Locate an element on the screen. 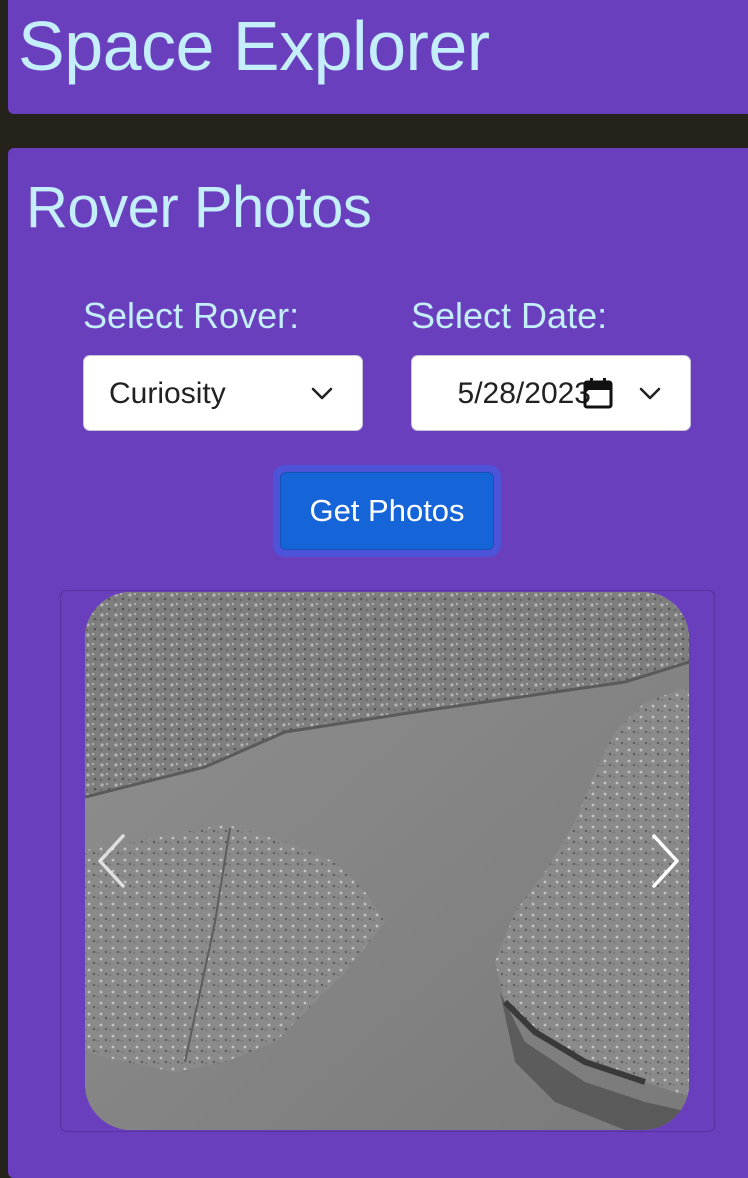 The image size is (748, 1178). date-input: 5/28/2023 is located at coordinates (551, 393).